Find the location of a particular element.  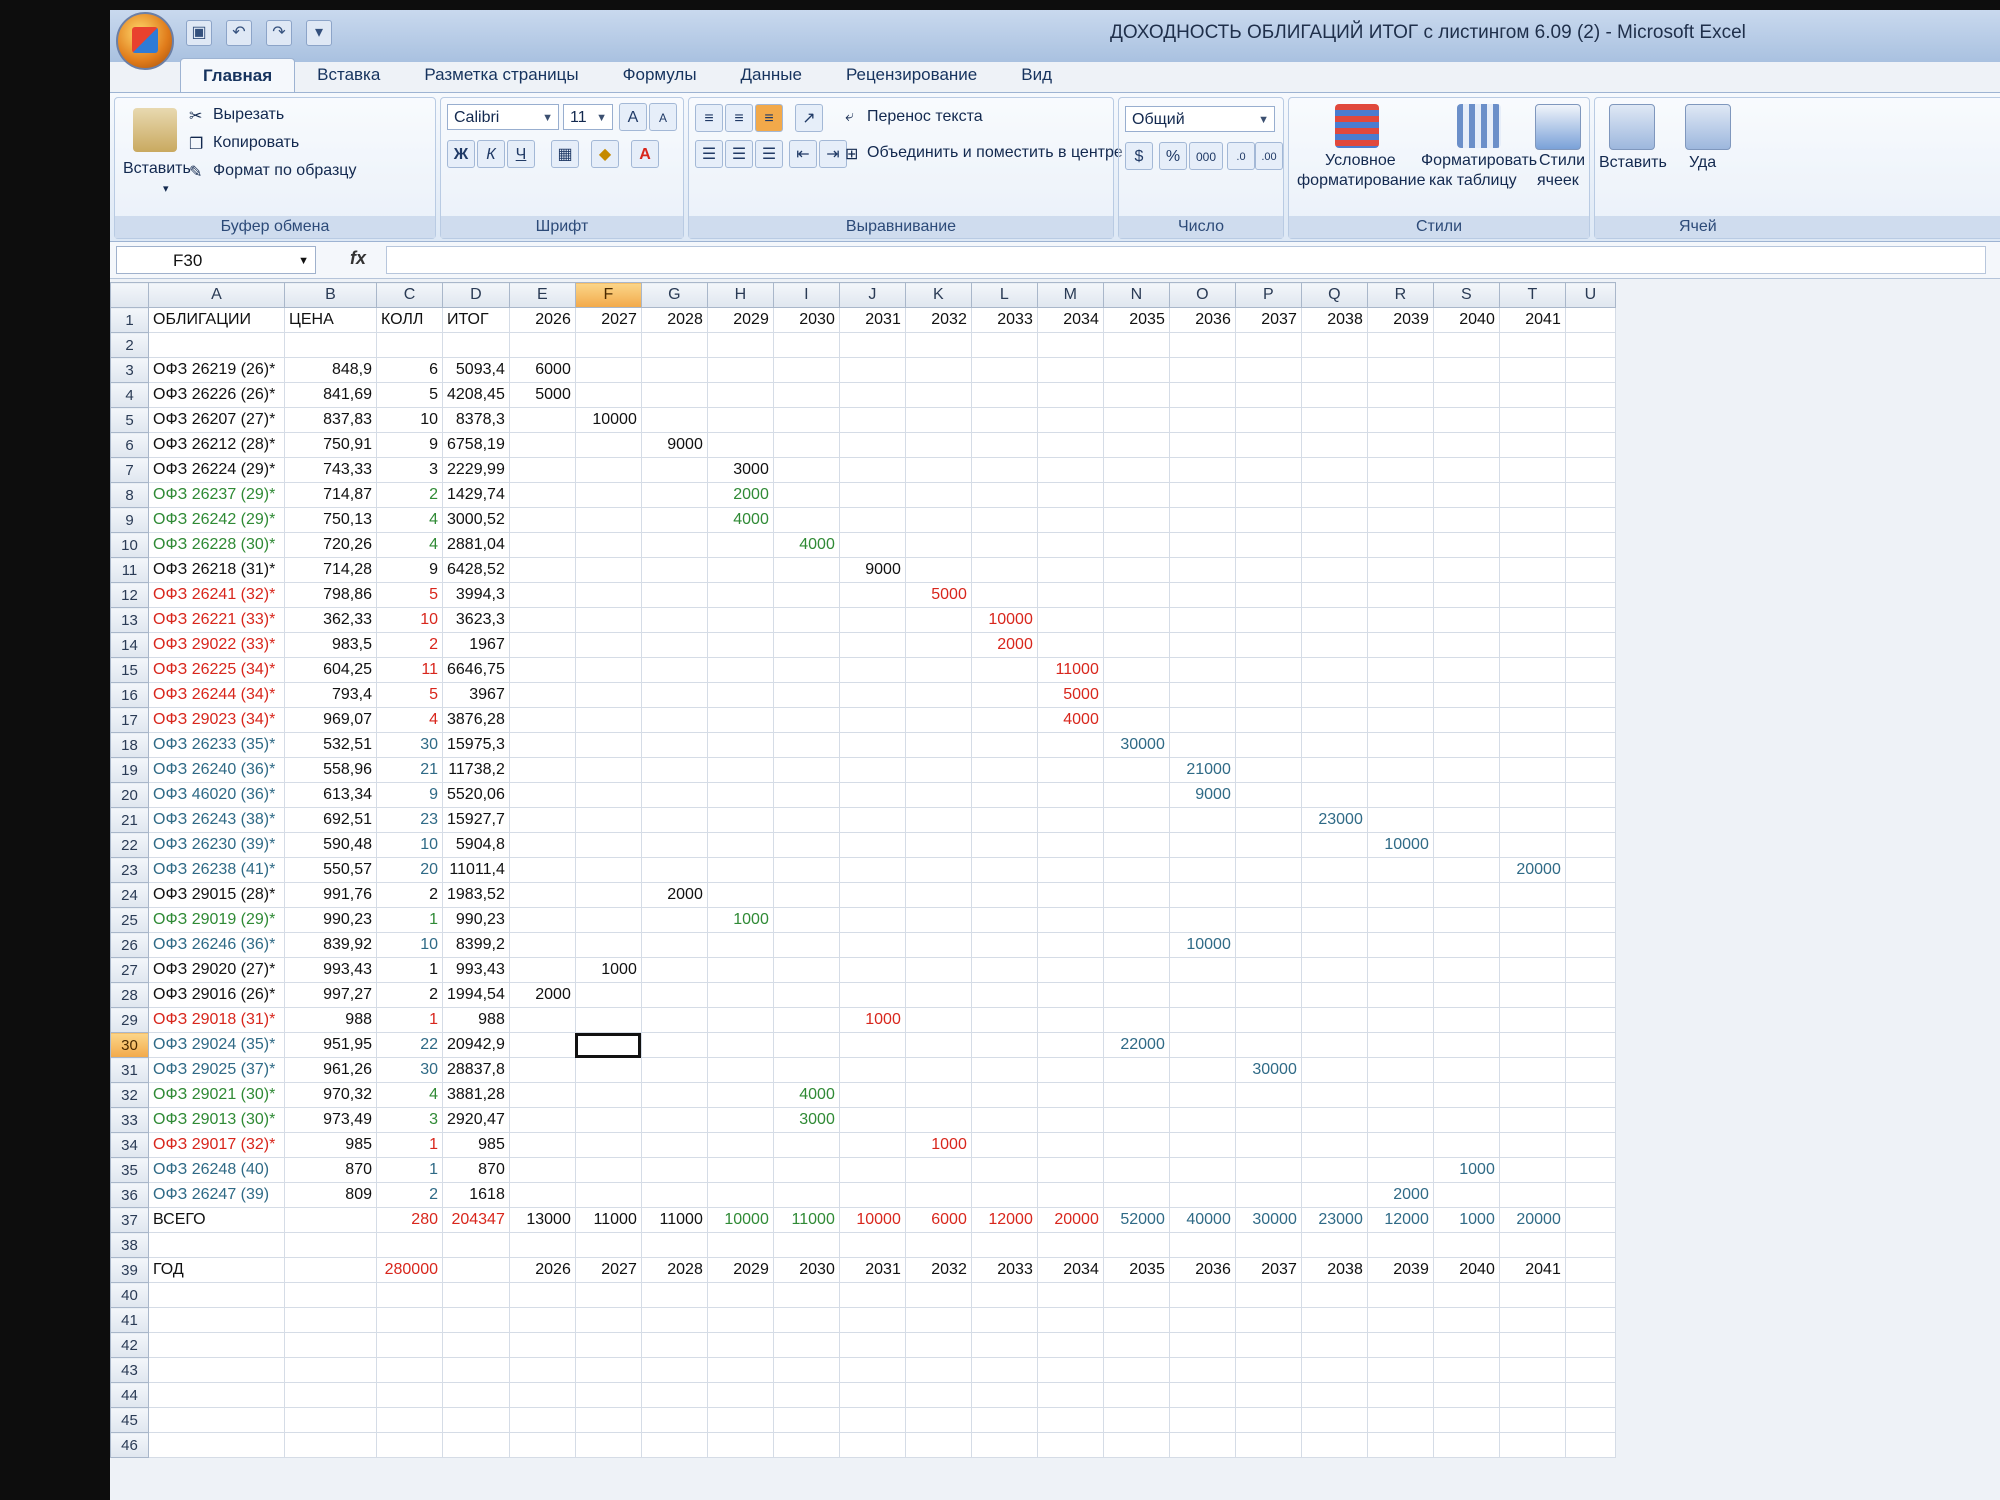

cell-K28 is located at coordinates (938, 995).